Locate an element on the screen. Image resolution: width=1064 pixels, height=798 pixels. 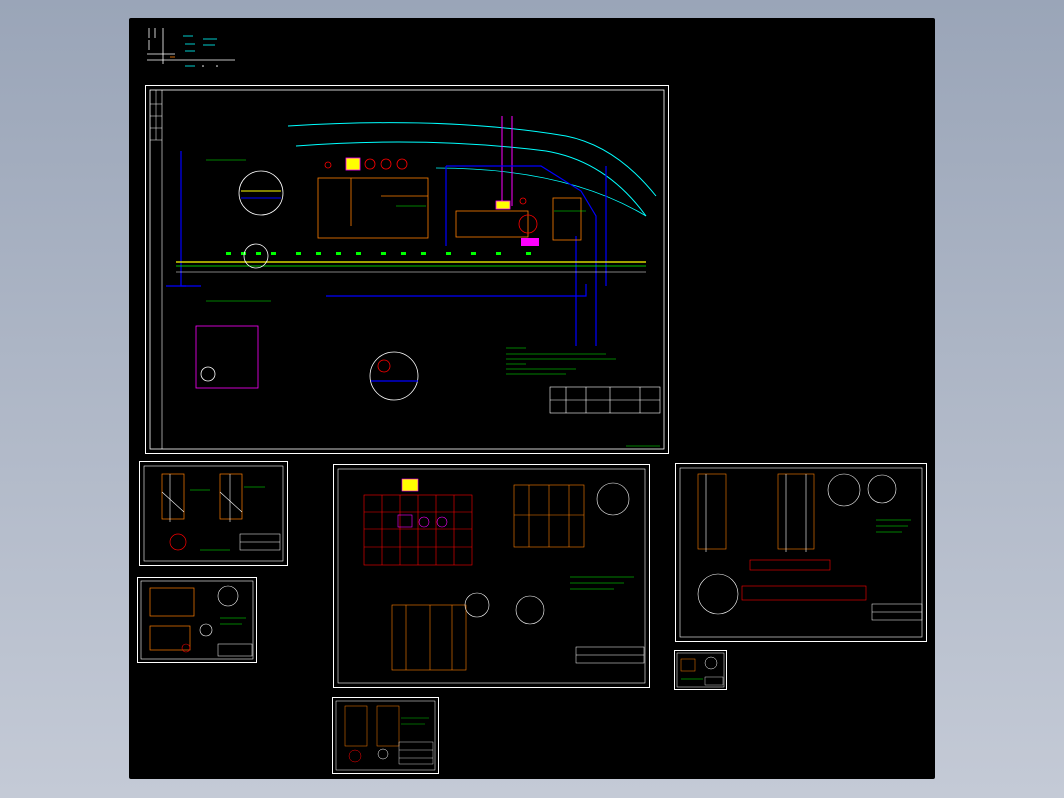
plan-elevation-sheet is located at coordinates (491, 576).